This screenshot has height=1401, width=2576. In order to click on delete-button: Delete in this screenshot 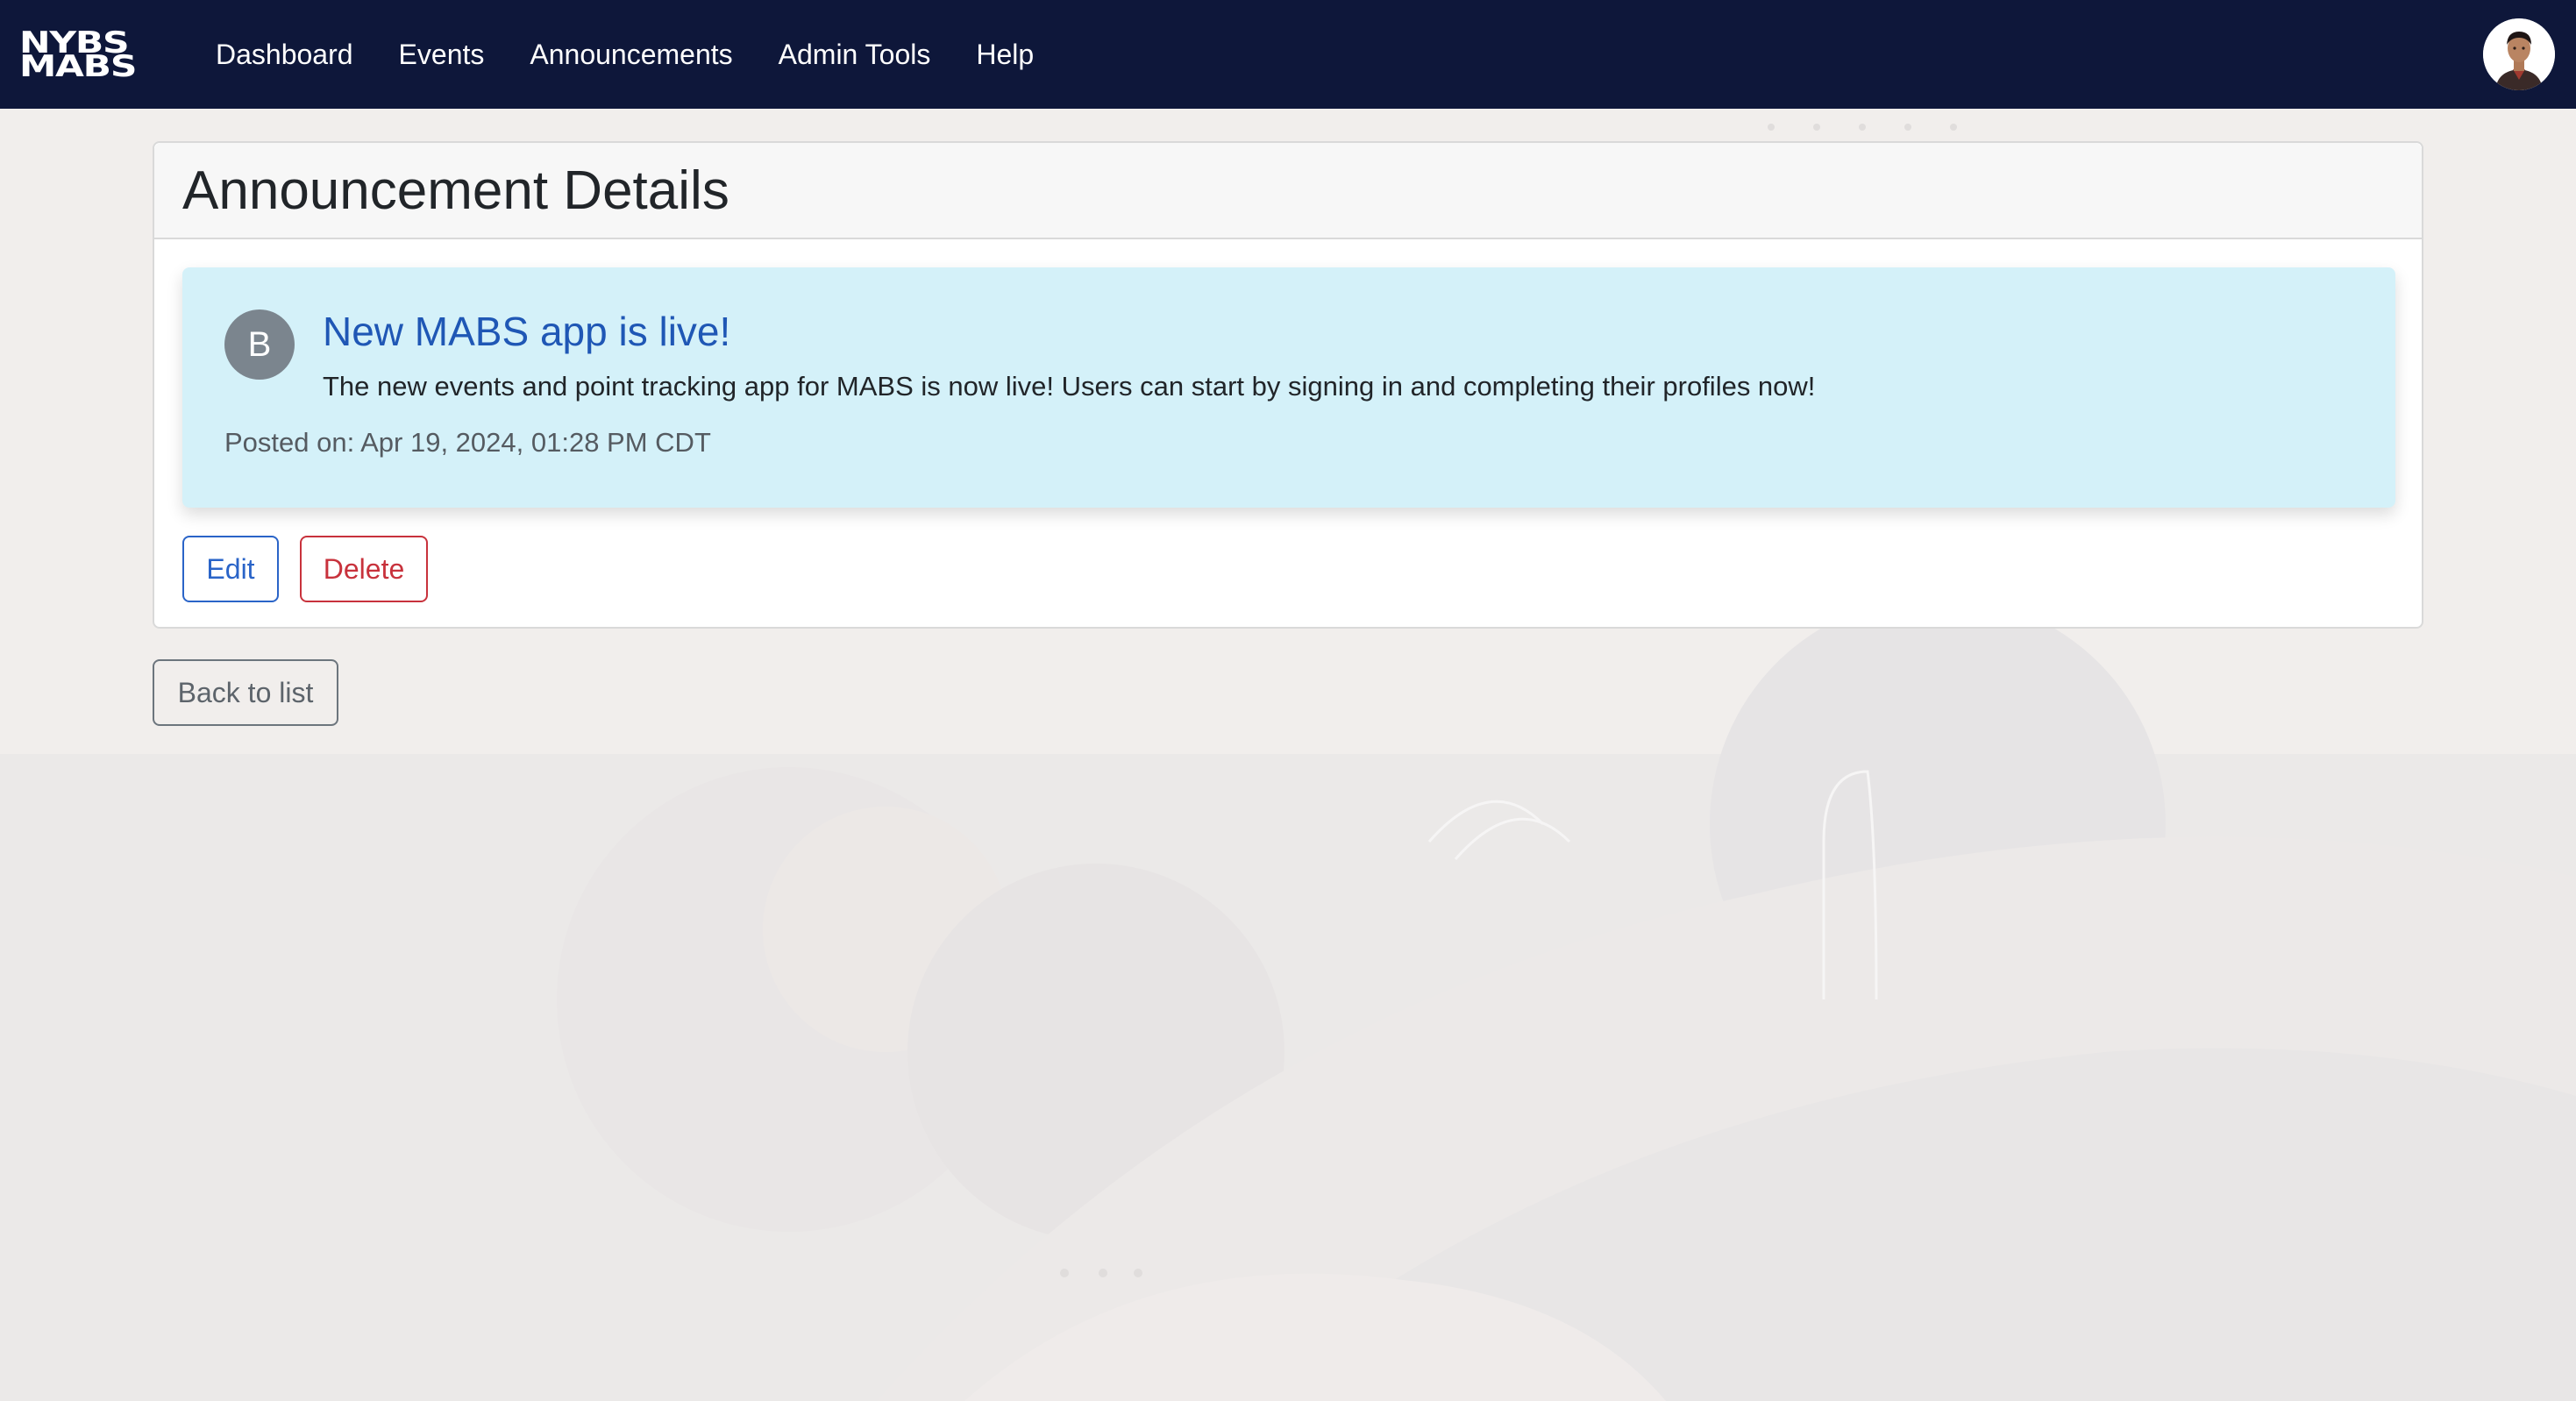, I will do `click(364, 569)`.